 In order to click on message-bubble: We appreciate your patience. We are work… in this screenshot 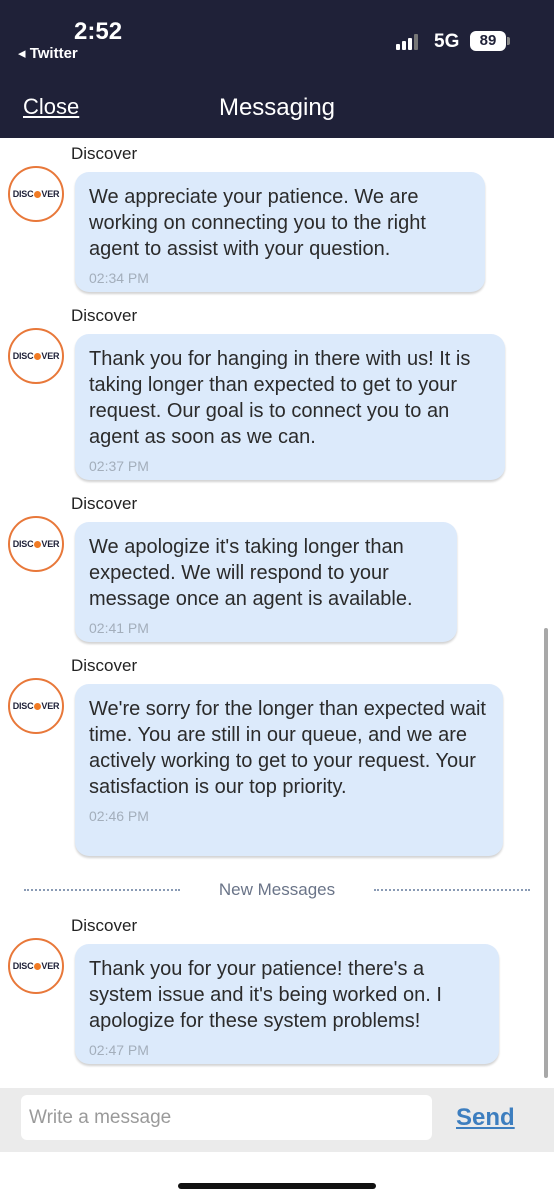, I will do `click(280, 232)`.